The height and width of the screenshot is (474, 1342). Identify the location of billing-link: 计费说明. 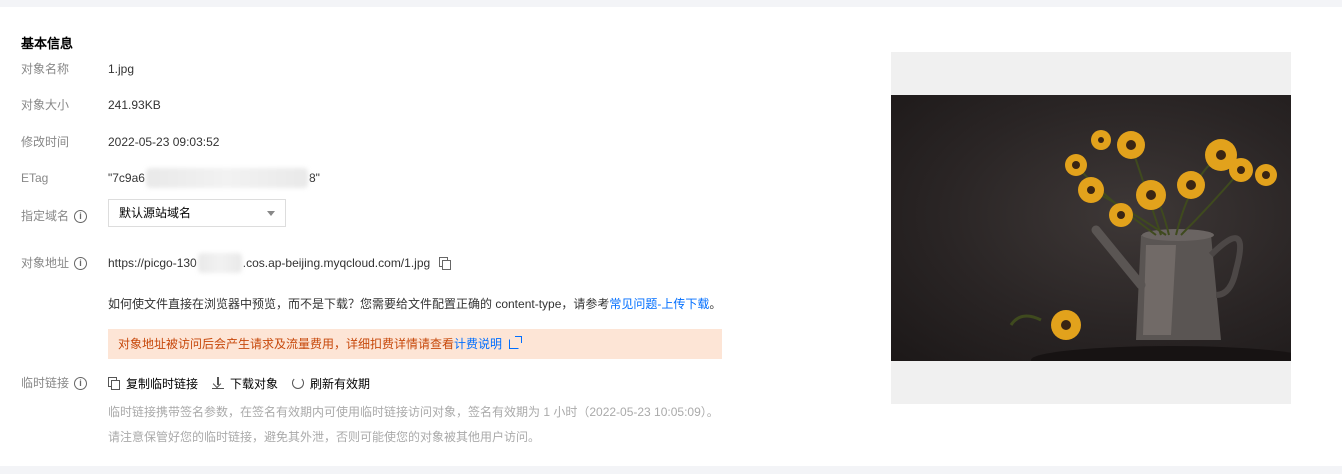
(478, 344).